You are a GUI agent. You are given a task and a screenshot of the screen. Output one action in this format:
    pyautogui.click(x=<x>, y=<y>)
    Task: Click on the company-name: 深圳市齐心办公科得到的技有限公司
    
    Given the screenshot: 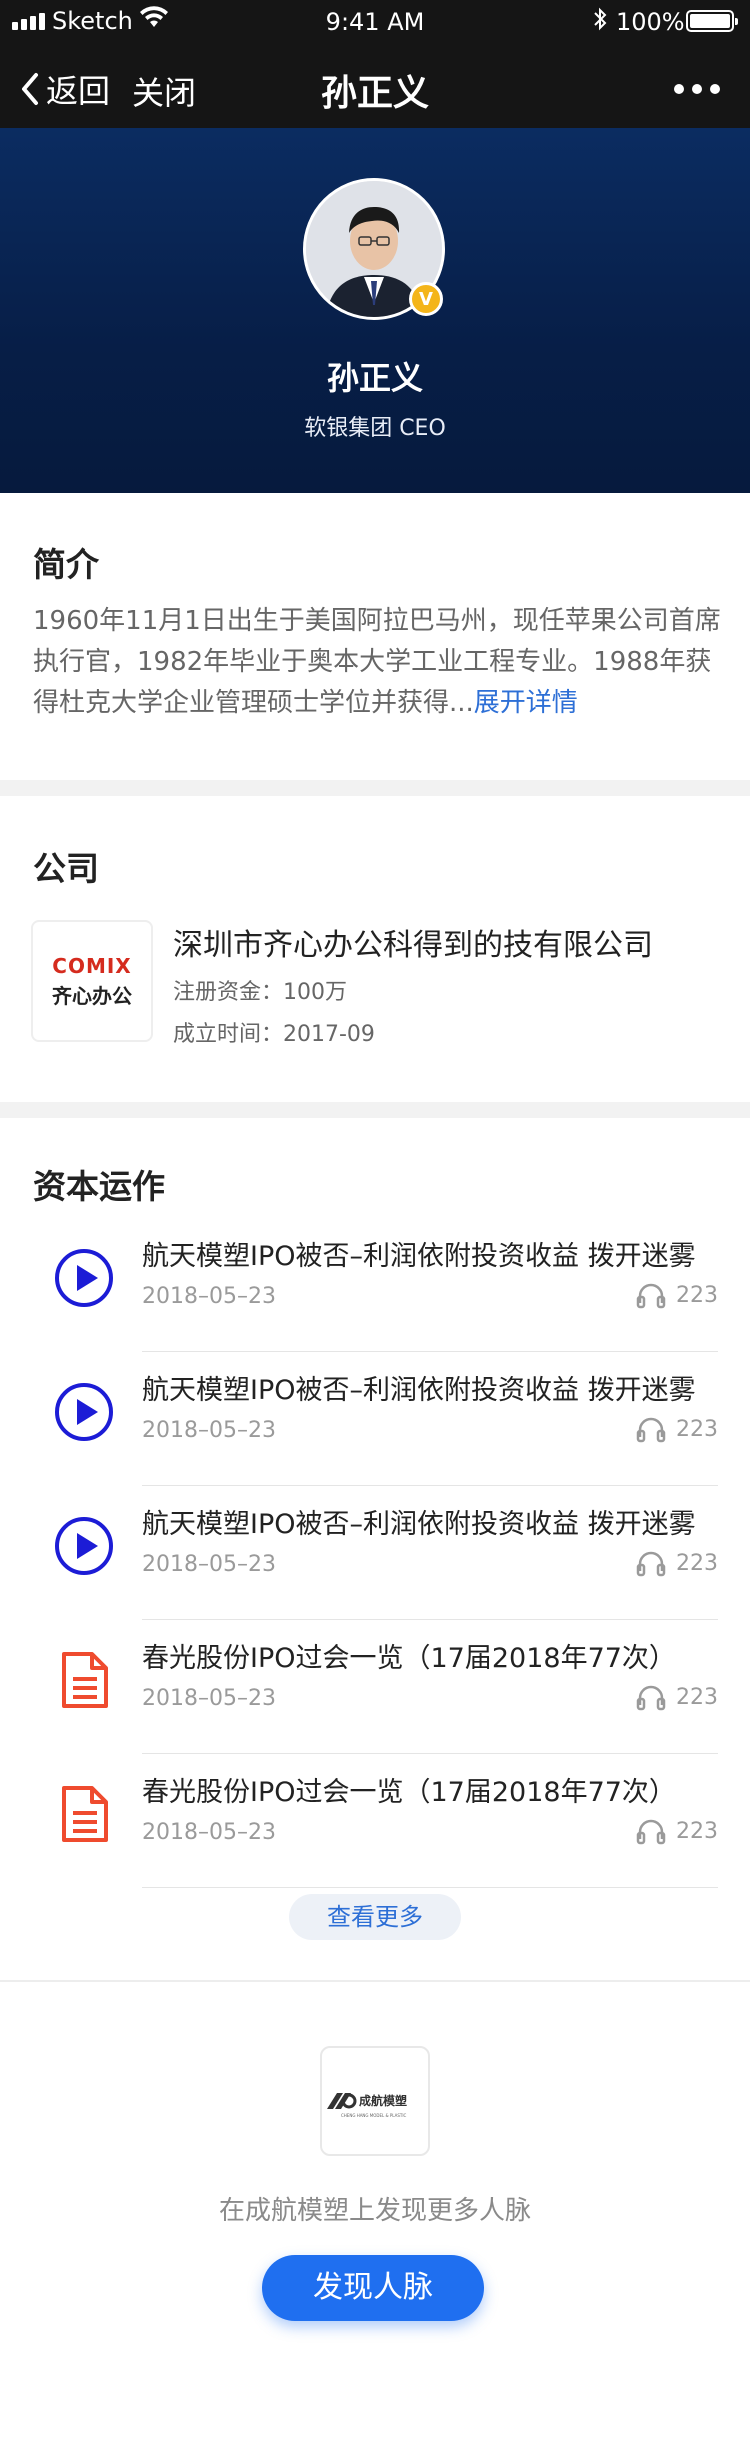 What is the action you would take?
    pyautogui.click(x=413, y=942)
    